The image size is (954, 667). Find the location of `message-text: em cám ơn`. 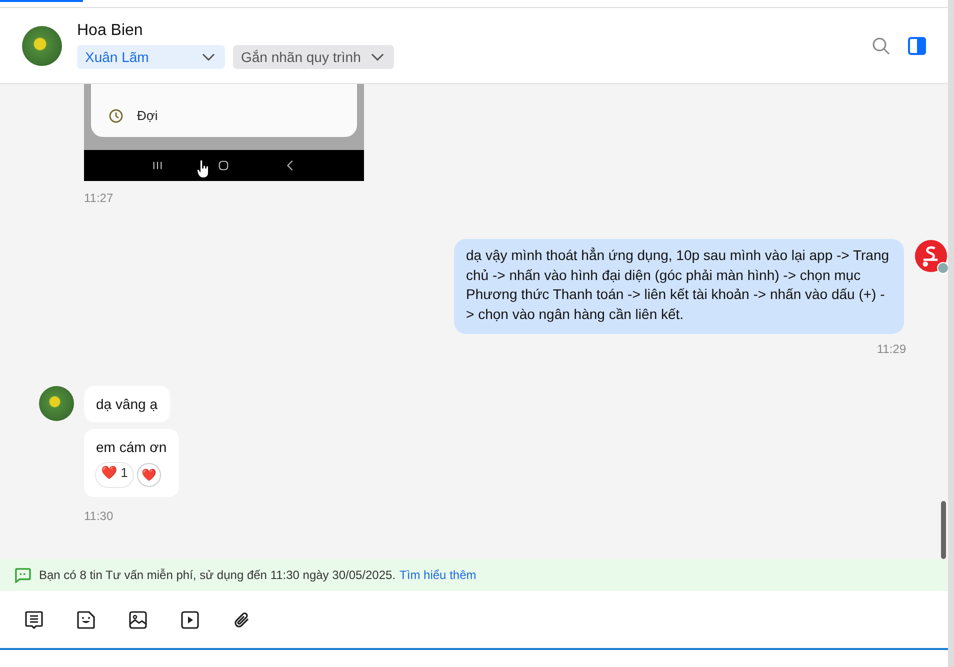

message-text: em cám ơn is located at coordinates (131, 447).